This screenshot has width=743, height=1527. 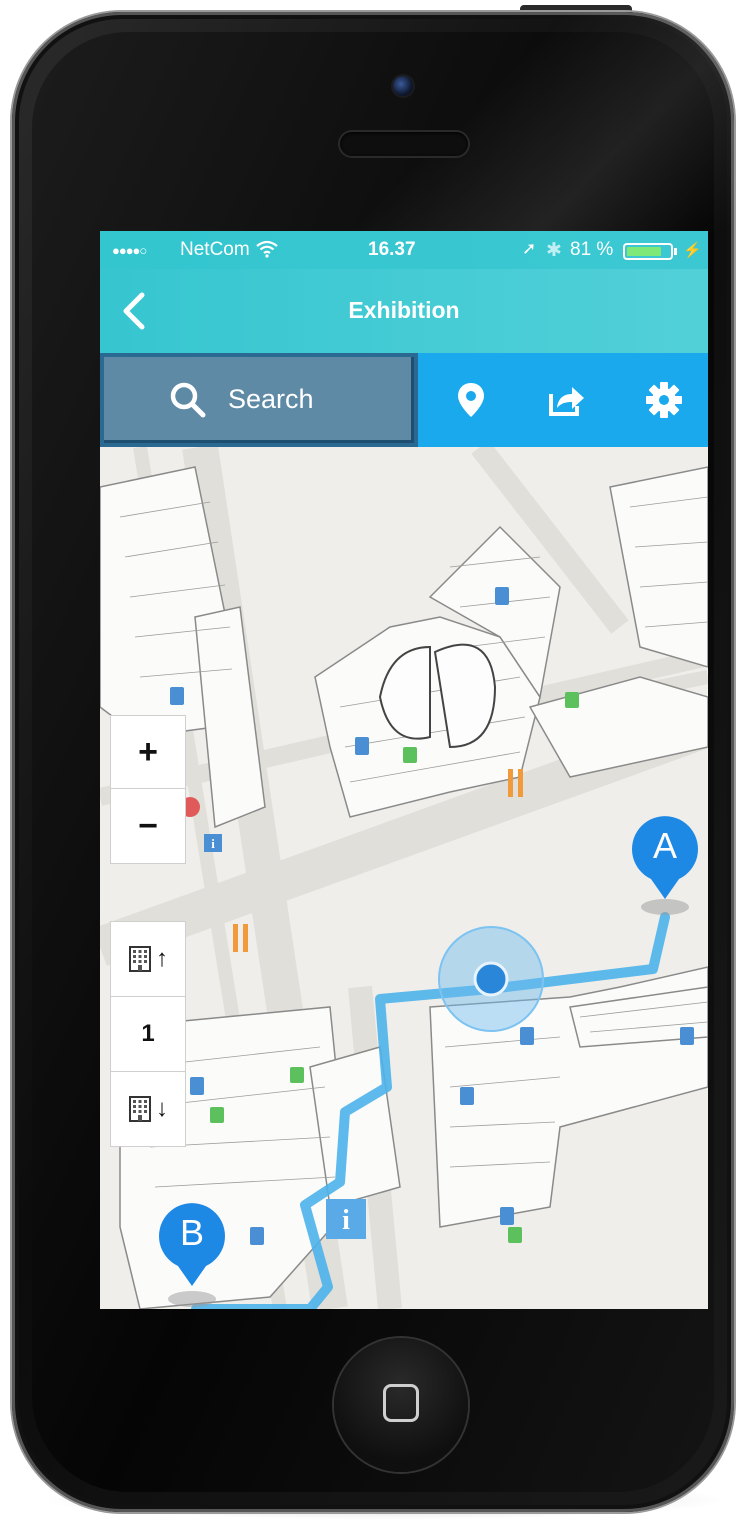 What do you see at coordinates (267, 249) in the screenshot?
I see `wifi-icon` at bounding box center [267, 249].